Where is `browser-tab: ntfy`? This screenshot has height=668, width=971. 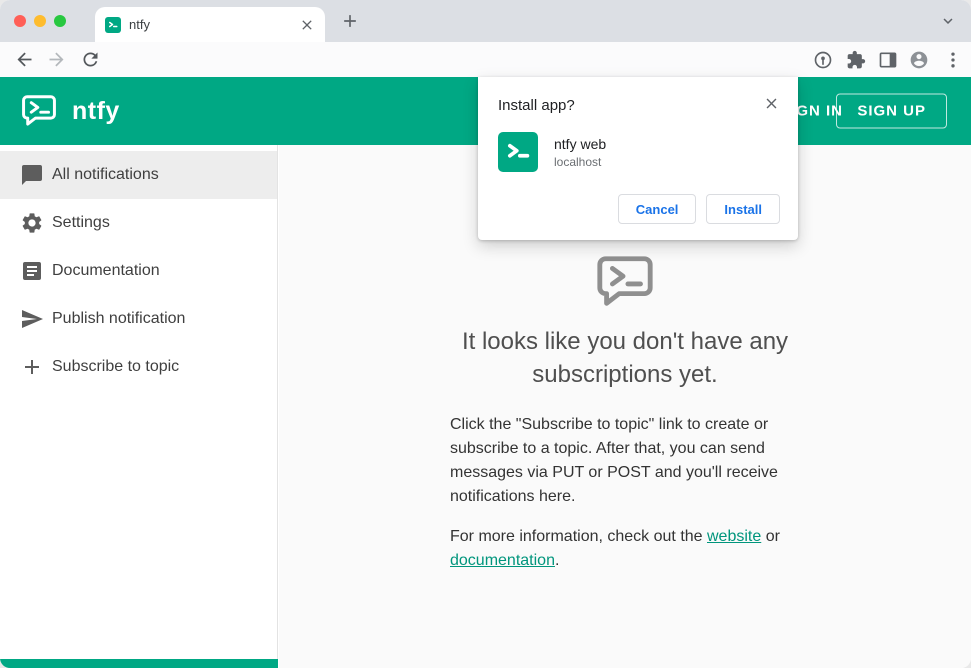
browser-tab: ntfy is located at coordinates (210, 24).